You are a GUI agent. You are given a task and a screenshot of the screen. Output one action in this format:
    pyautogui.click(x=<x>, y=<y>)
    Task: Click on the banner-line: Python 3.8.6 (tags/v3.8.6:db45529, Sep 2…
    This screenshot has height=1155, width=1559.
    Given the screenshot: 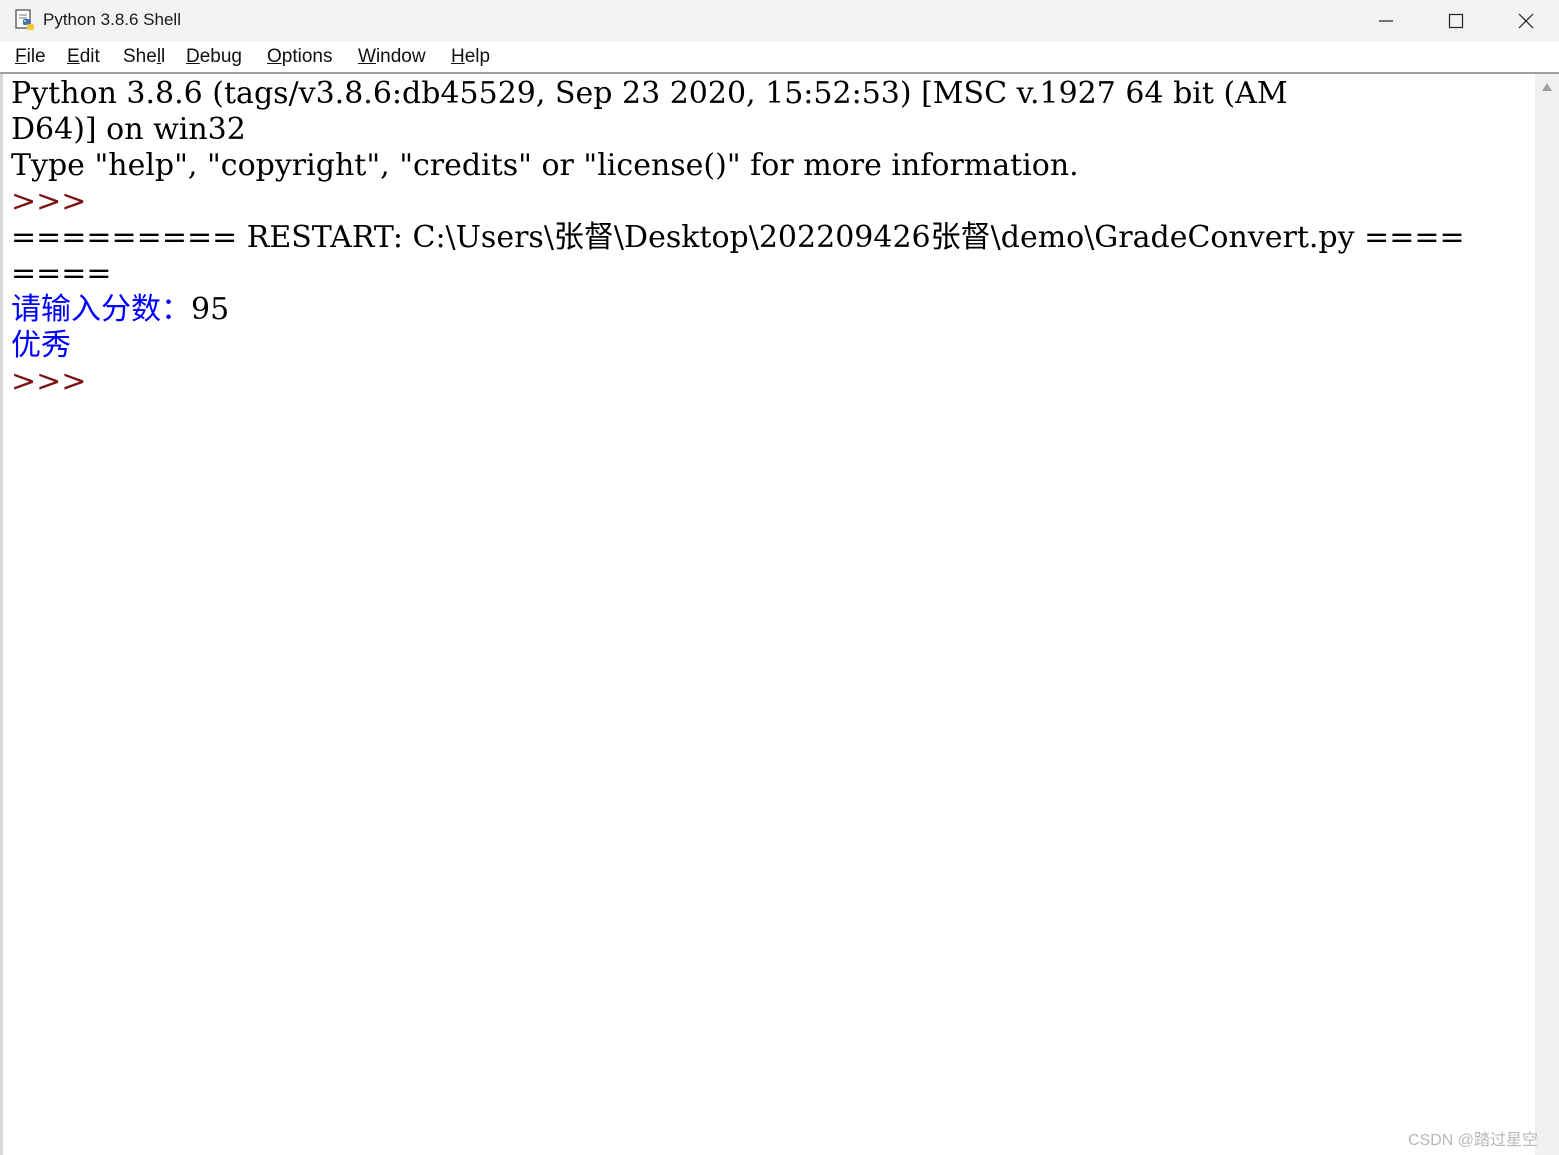 What is the action you would take?
    pyautogui.click(x=649, y=93)
    